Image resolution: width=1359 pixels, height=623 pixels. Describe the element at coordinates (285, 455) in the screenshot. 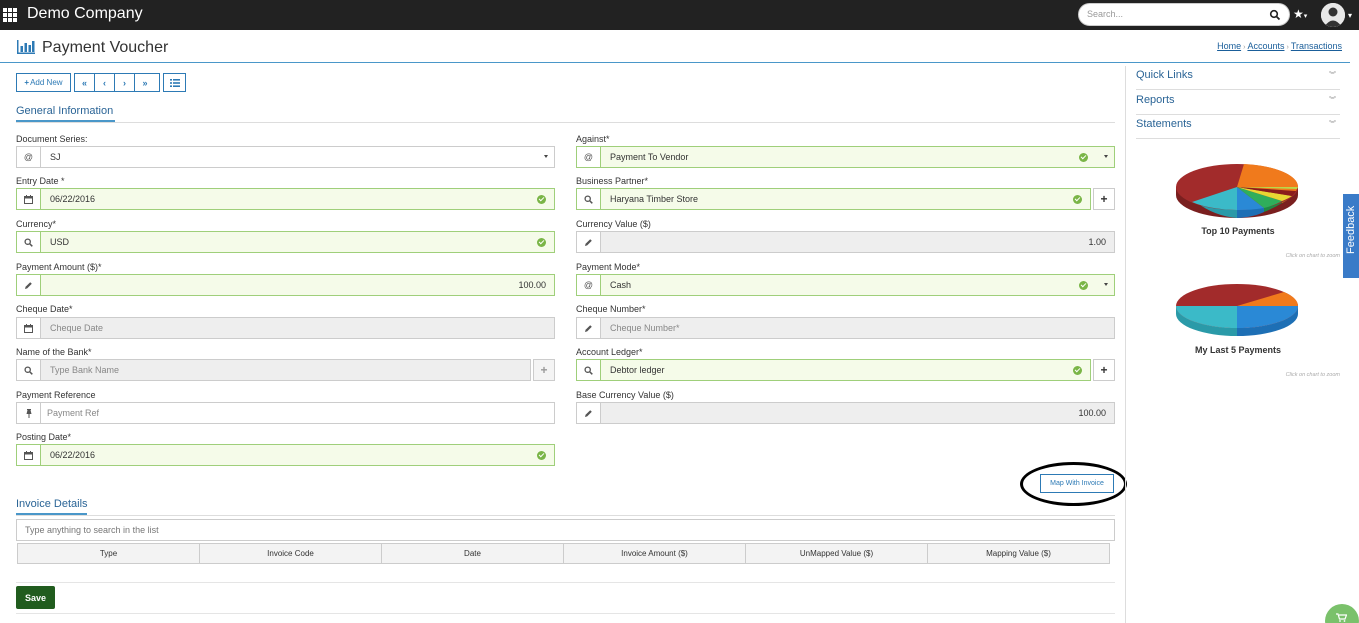

I see `posting-date-field: 06/22/2016` at that location.